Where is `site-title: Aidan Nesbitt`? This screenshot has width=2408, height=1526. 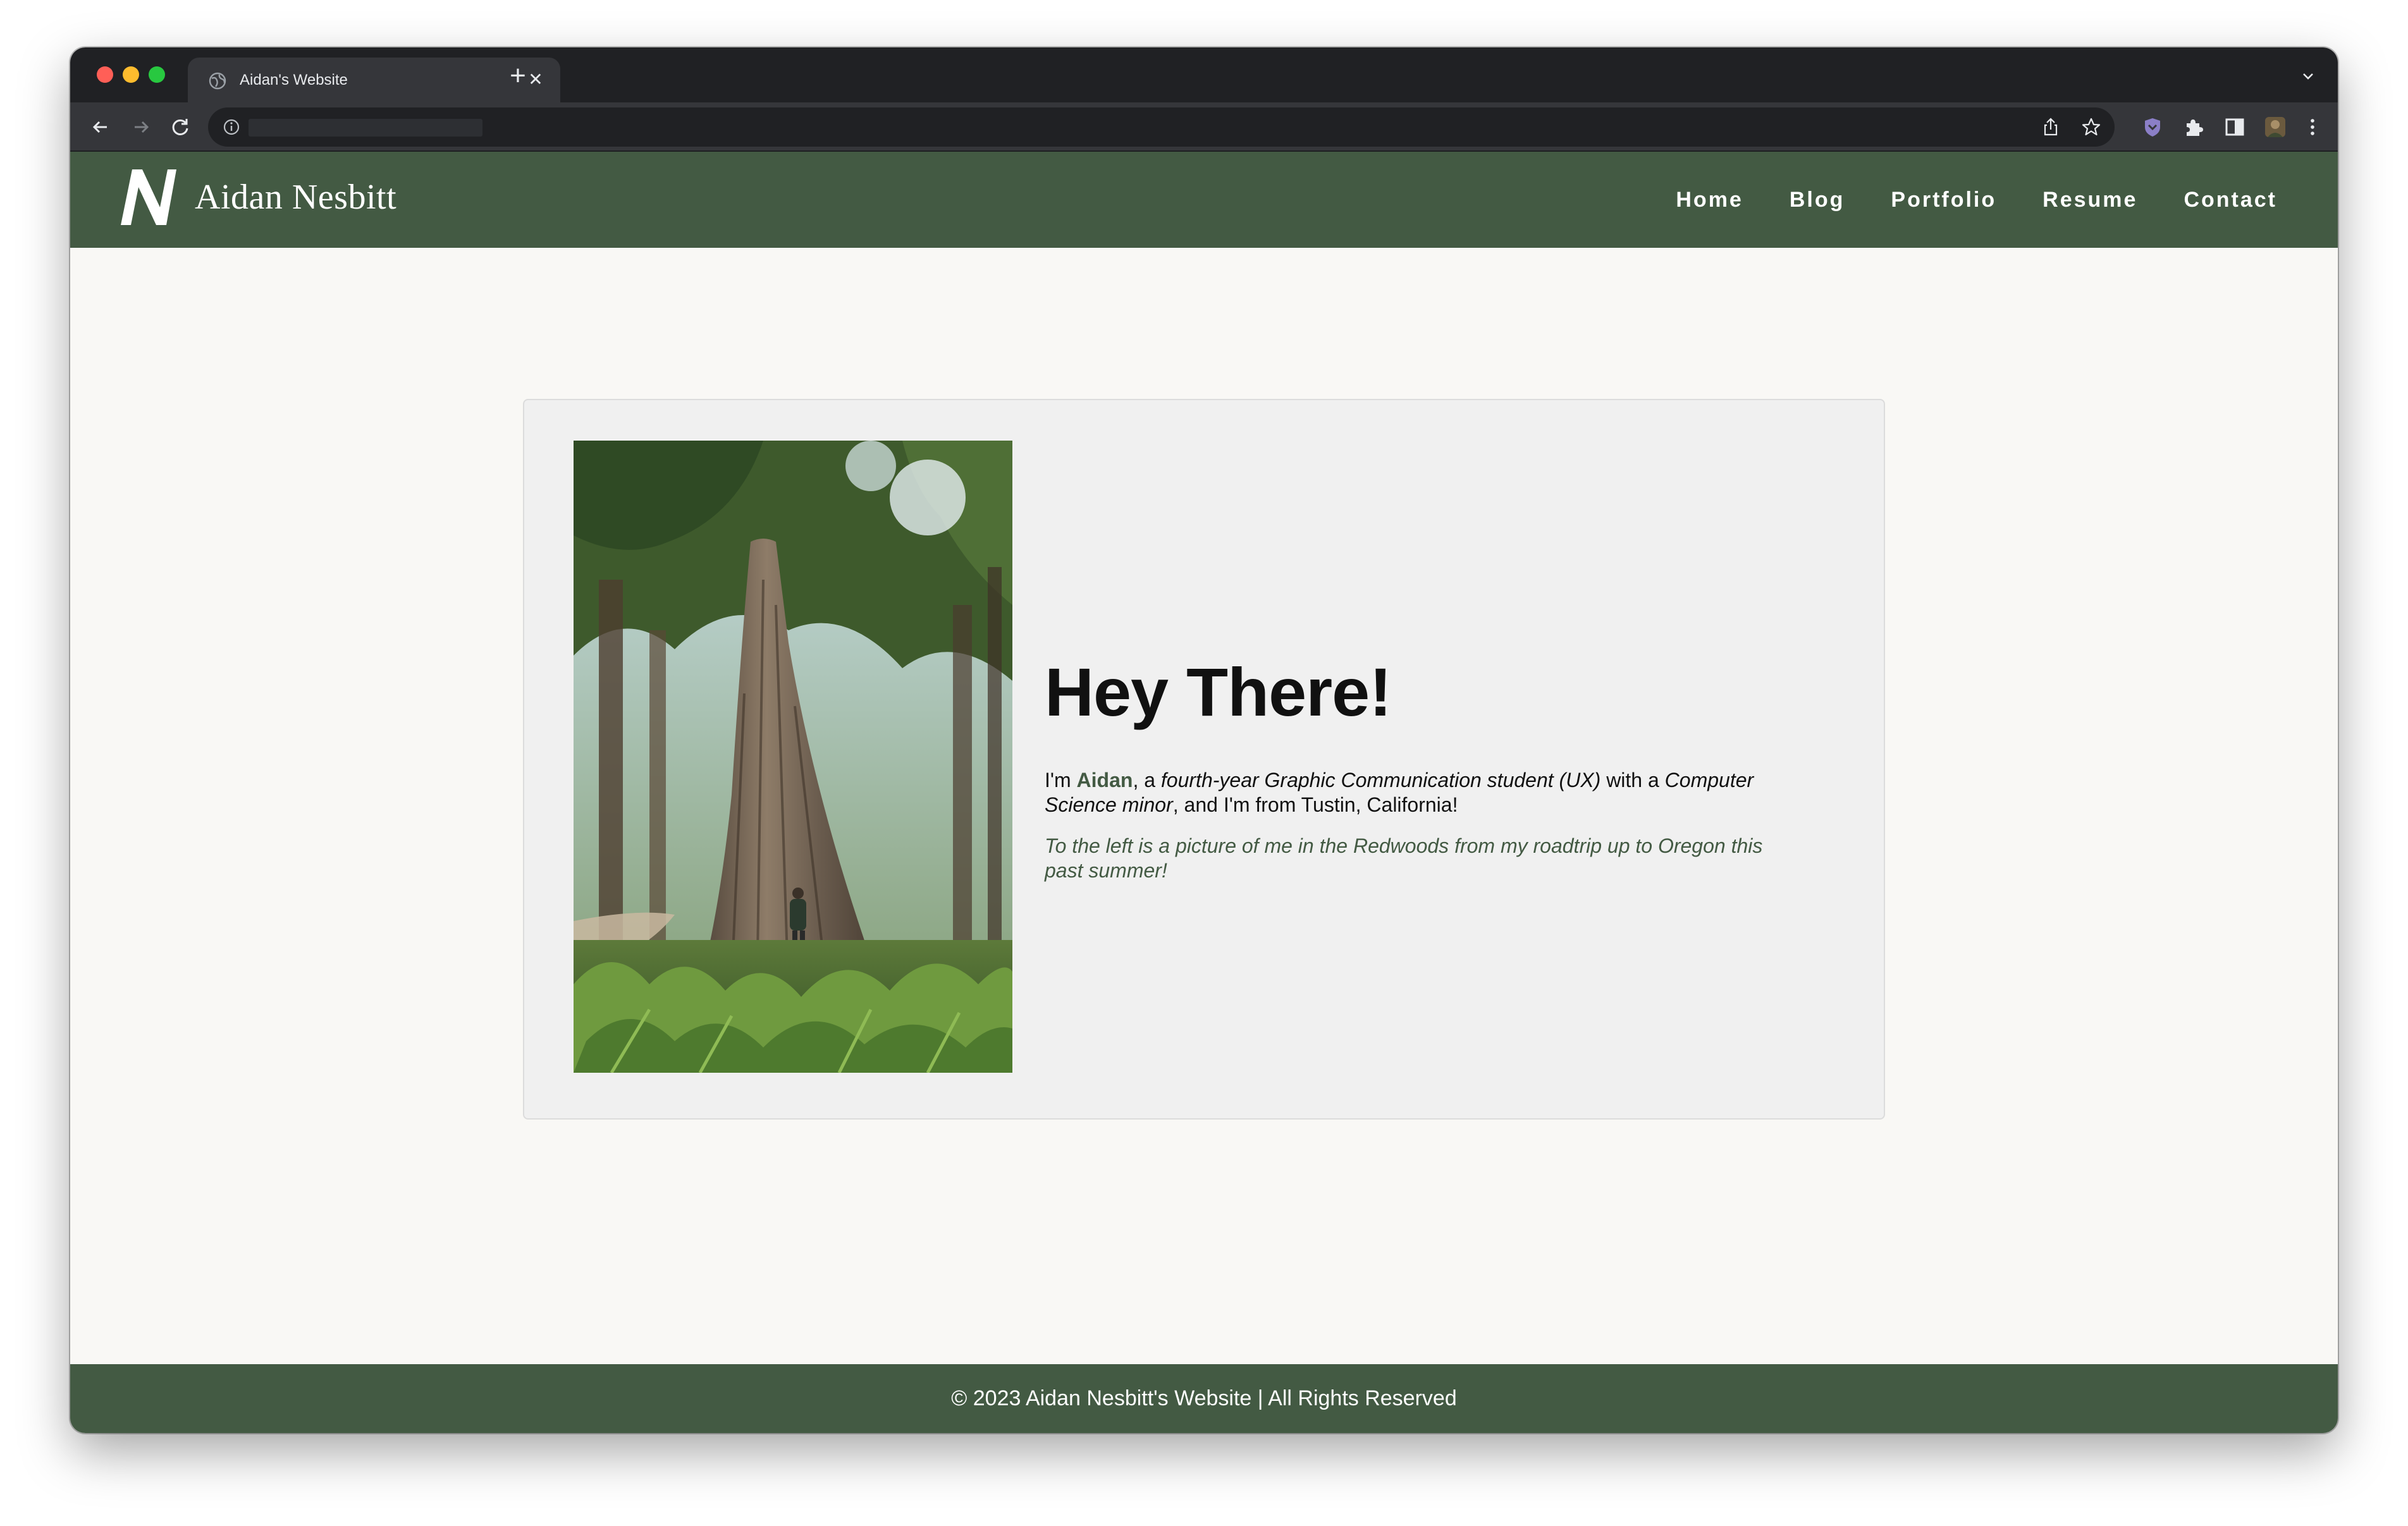 site-title: Aidan Nesbitt is located at coordinates (295, 197).